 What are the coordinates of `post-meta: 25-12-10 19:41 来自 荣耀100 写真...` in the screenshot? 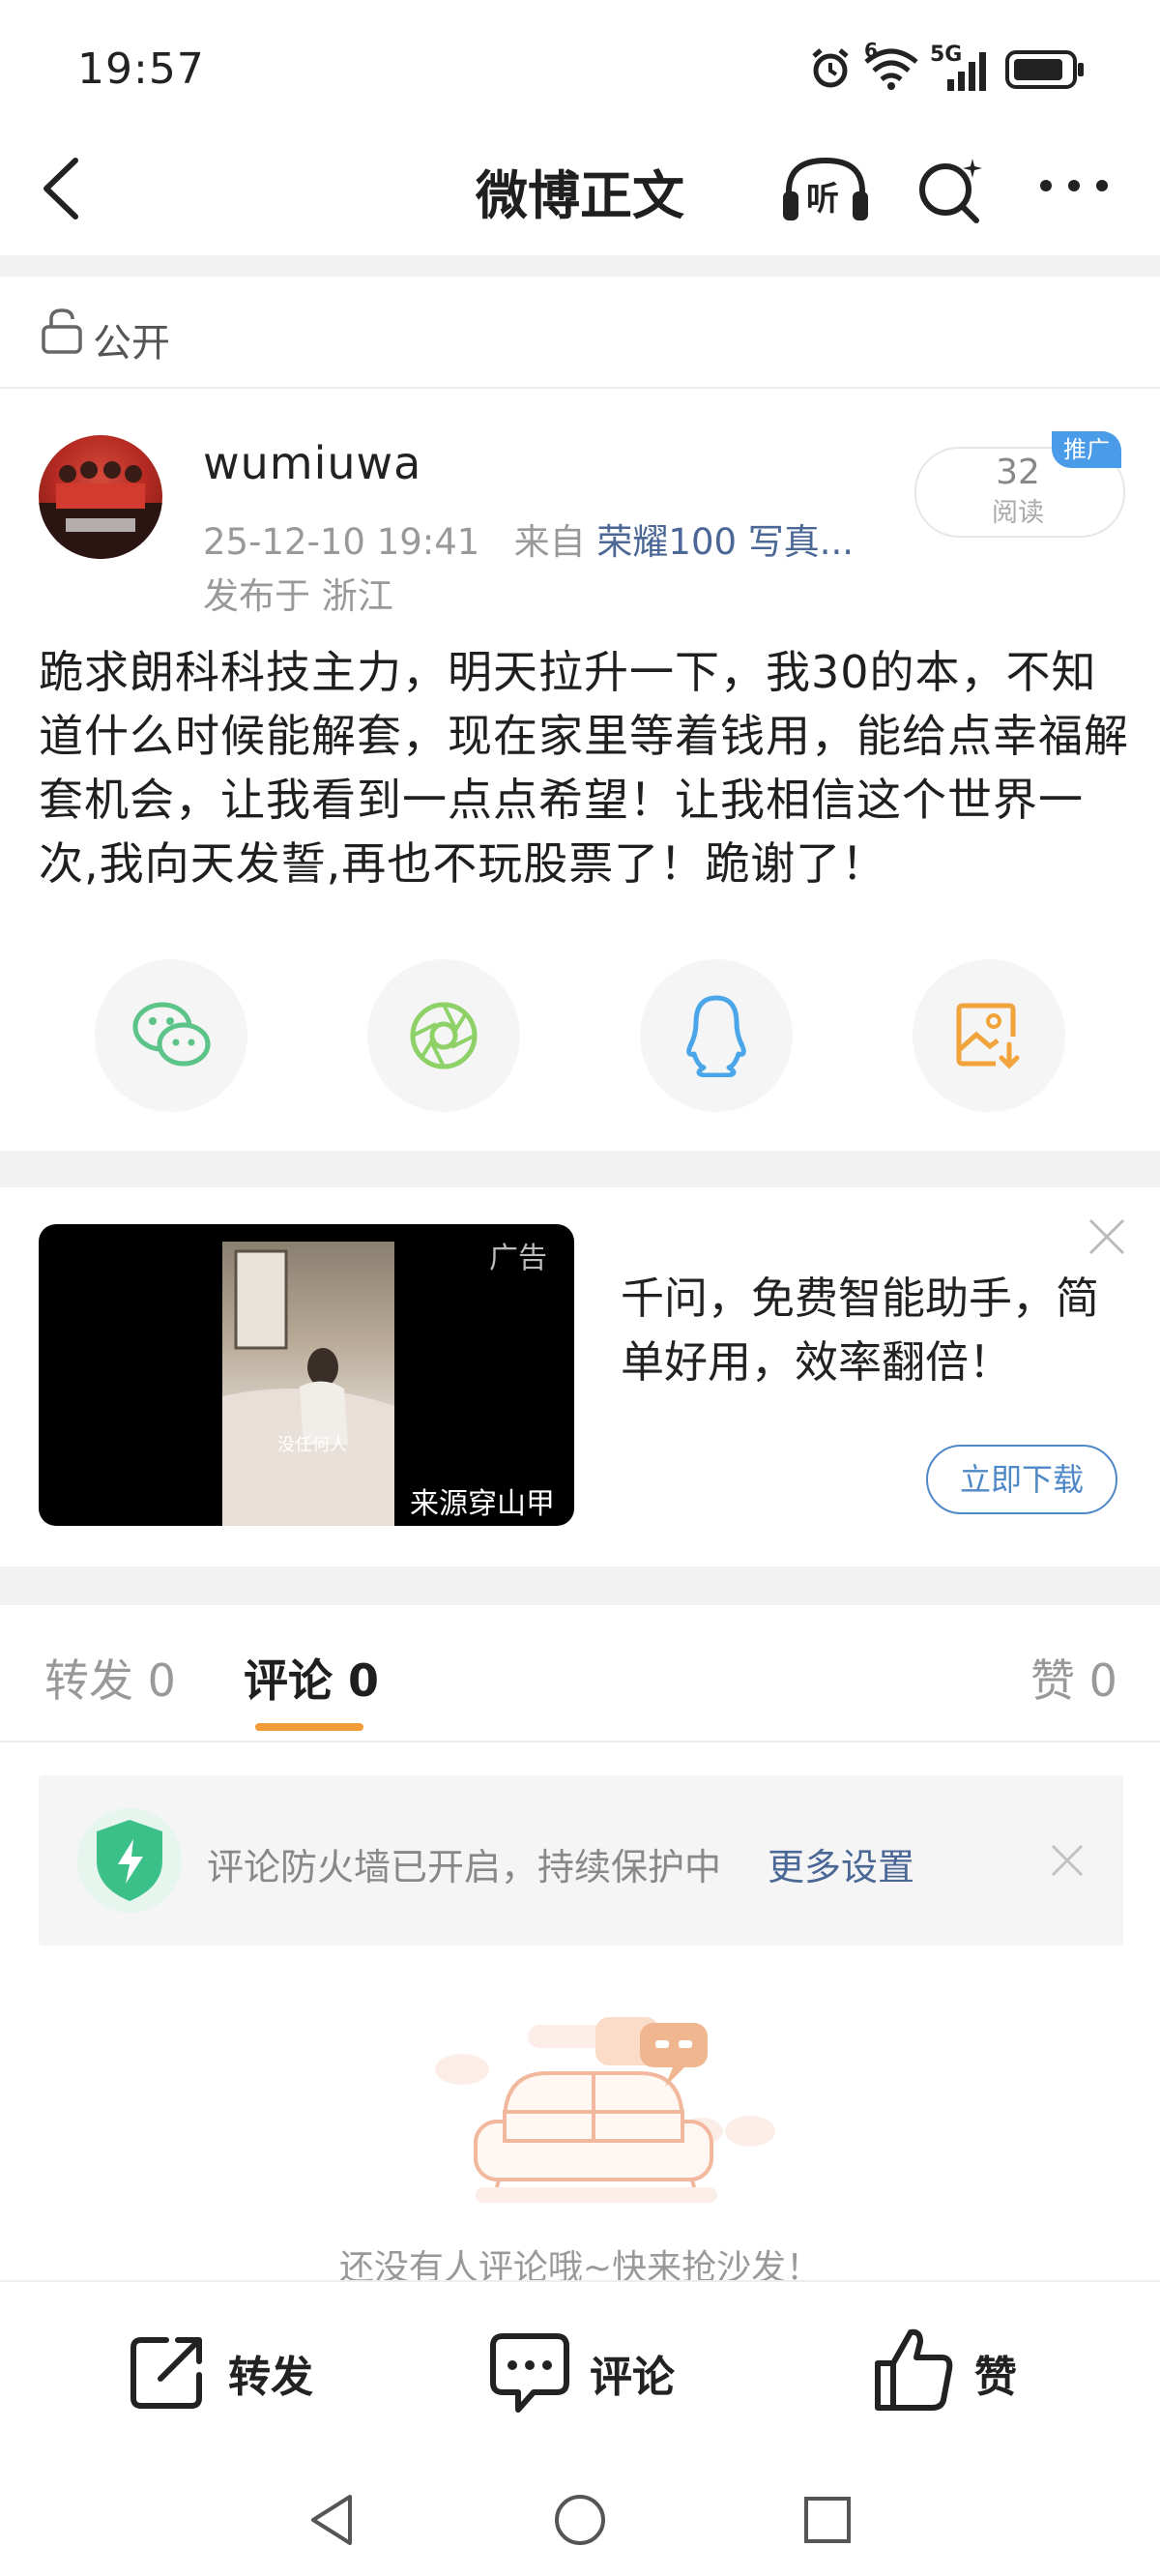 It's located at (528, 538).